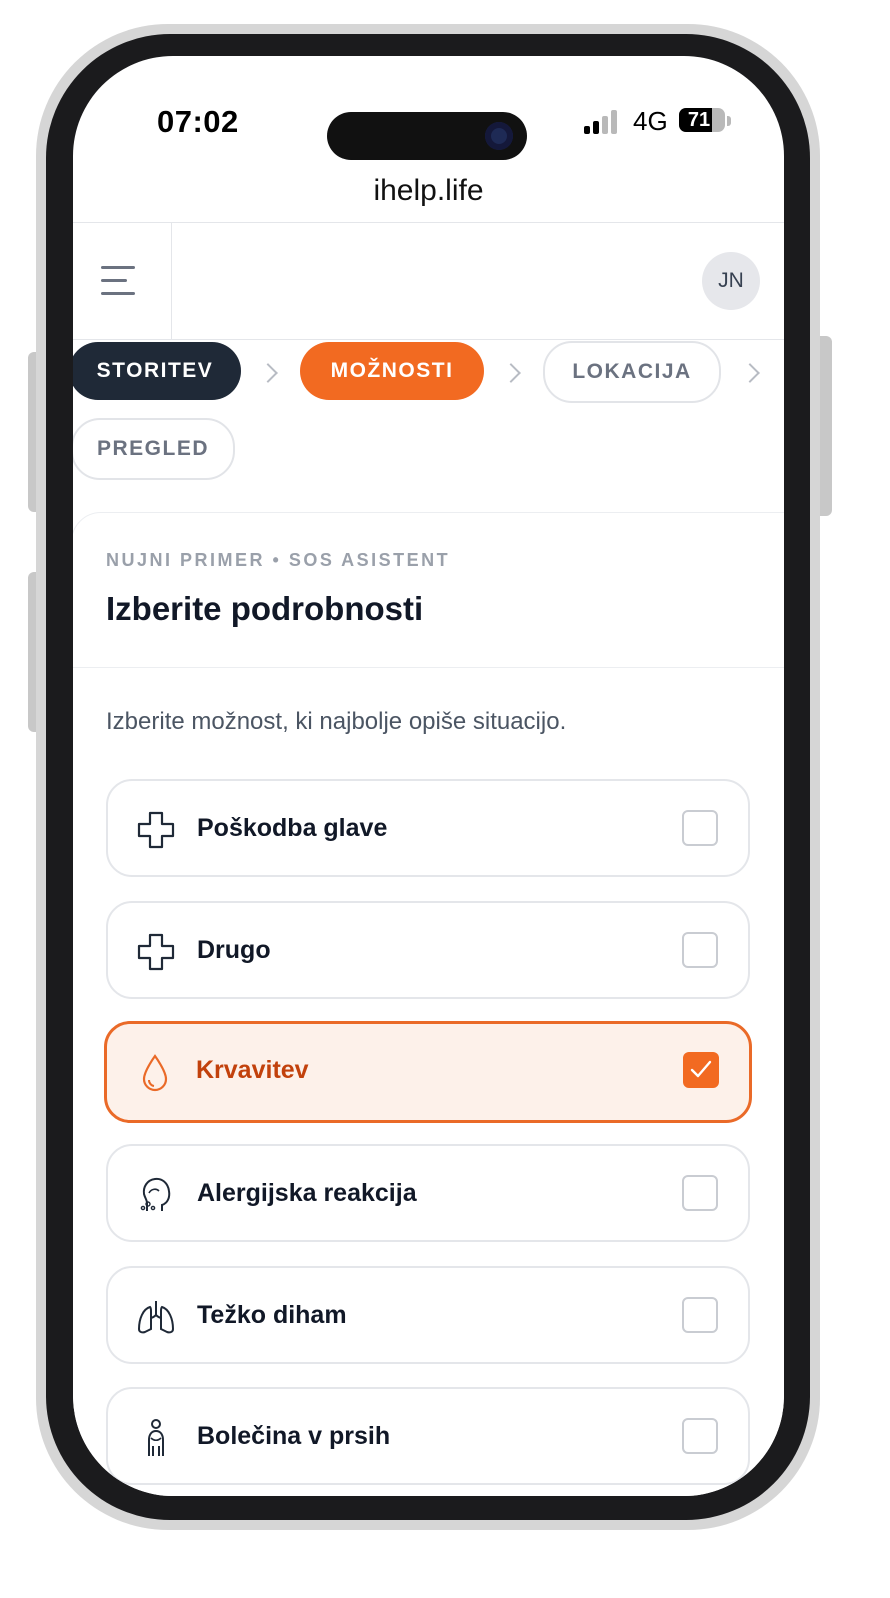 The width and height of the screenshot is (890, 1598). I want to click on battery-icon: 71, so click(702, 120).